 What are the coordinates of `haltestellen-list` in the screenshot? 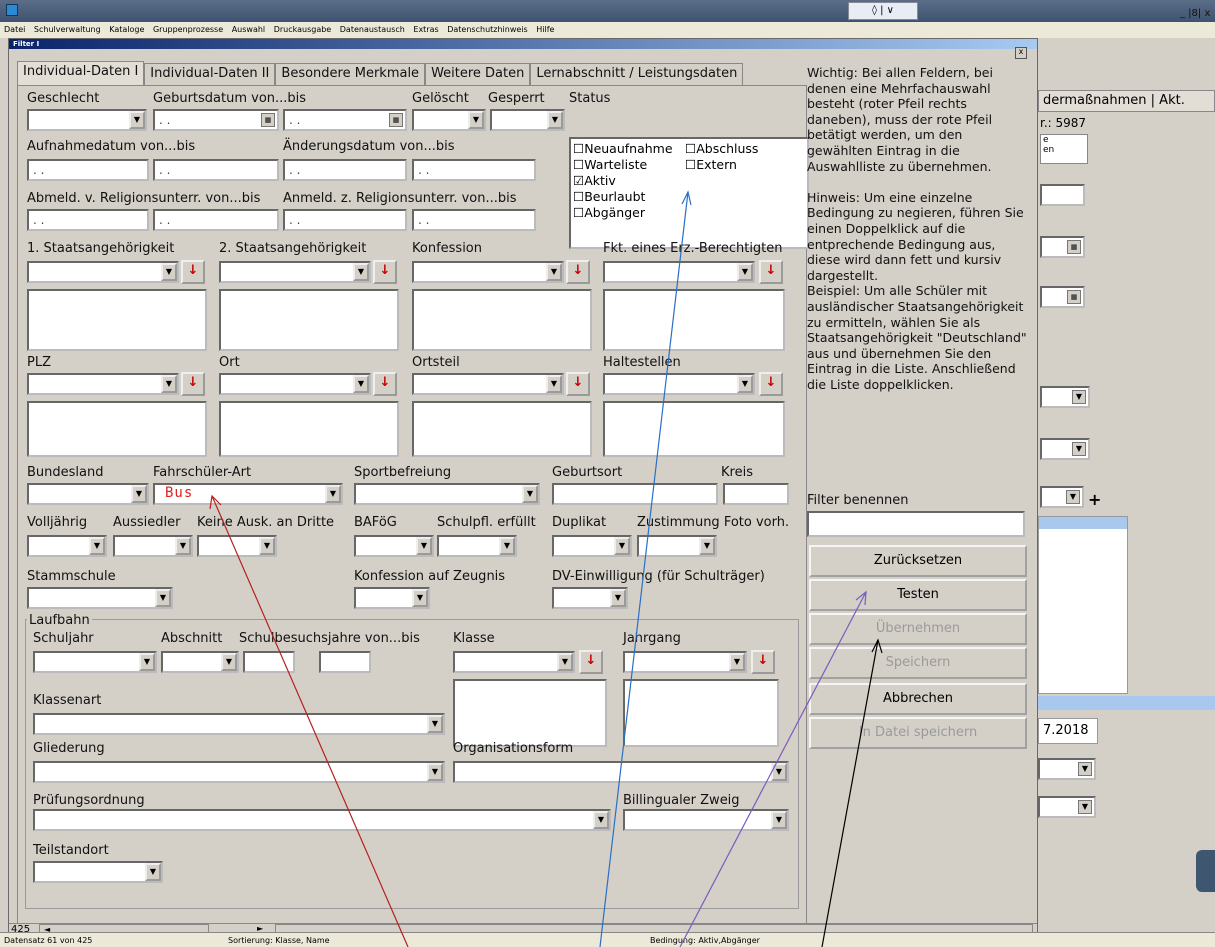 It's located at (694, 429).